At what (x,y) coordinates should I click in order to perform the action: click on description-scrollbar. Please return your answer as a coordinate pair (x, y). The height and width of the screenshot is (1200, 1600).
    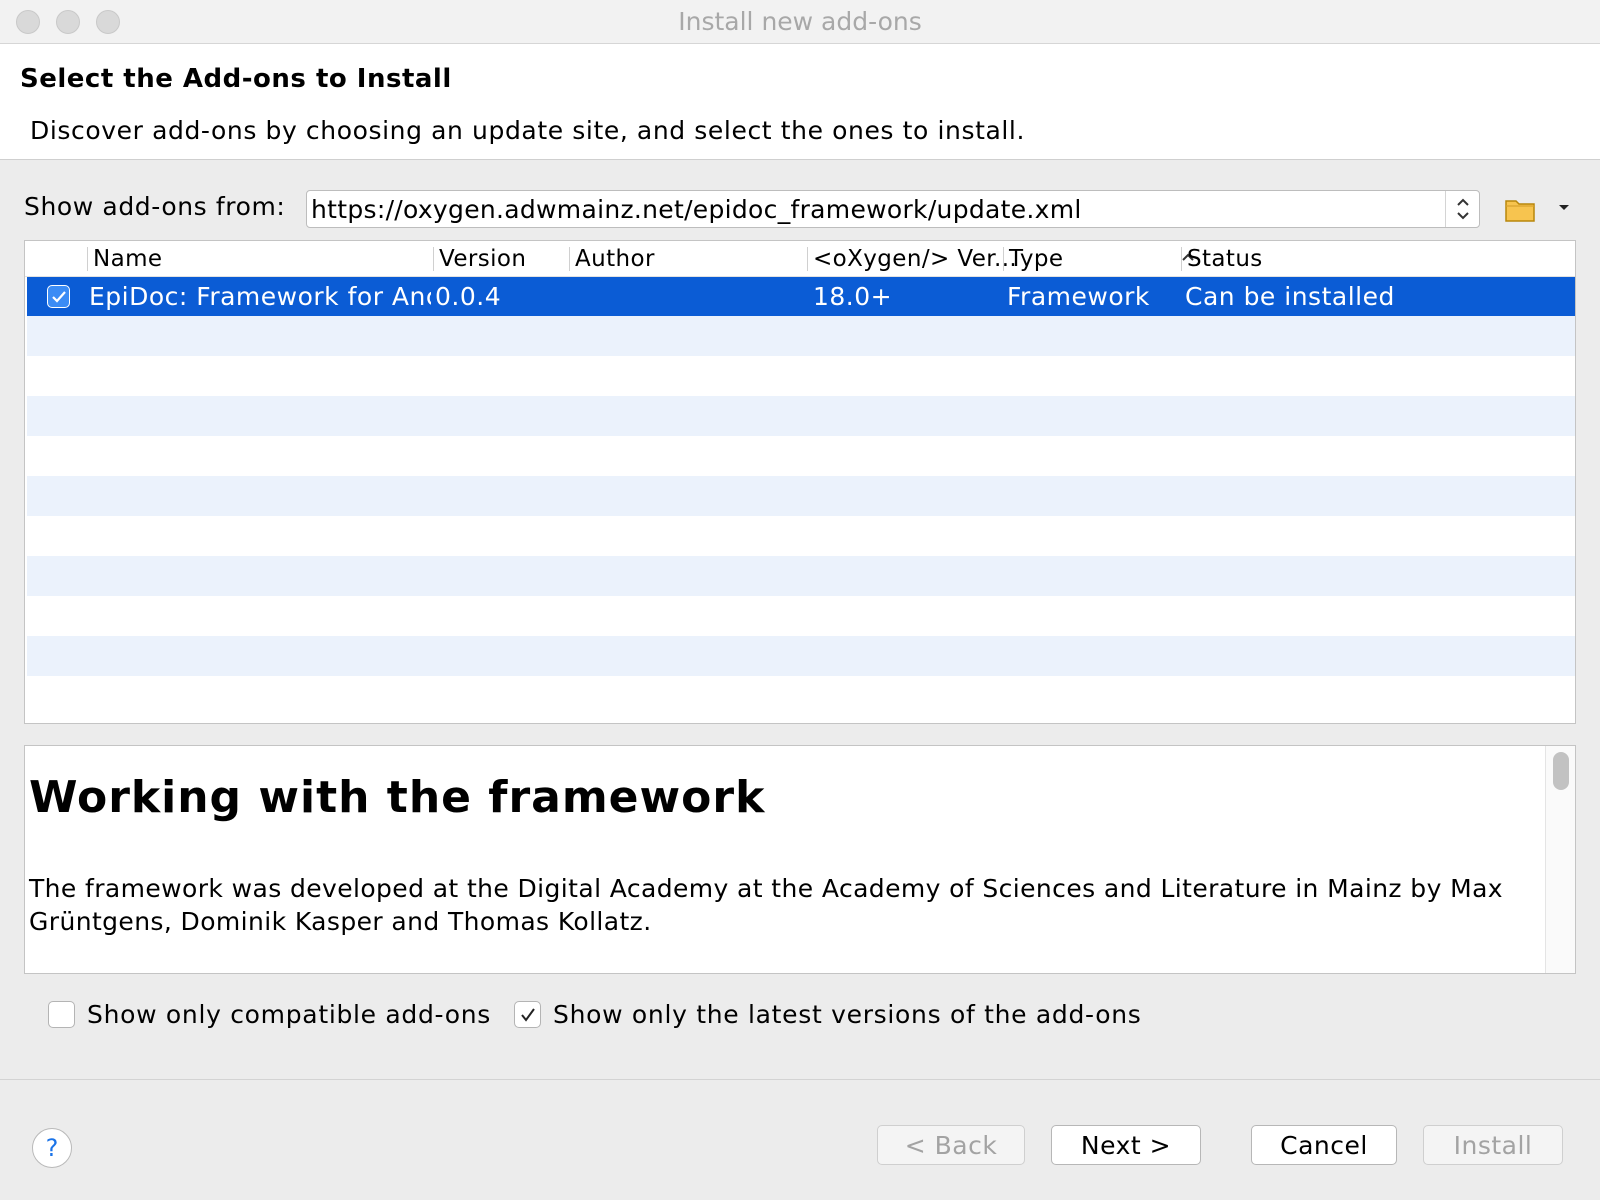
    Looking at the image, I should click on (1560, 859).